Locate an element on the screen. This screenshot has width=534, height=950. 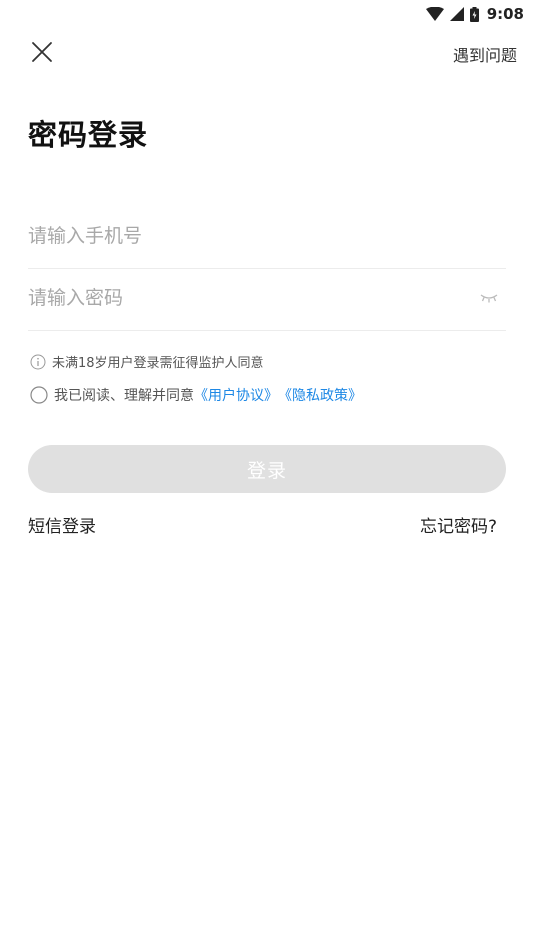
password-input is located at coordinates (243, 298).